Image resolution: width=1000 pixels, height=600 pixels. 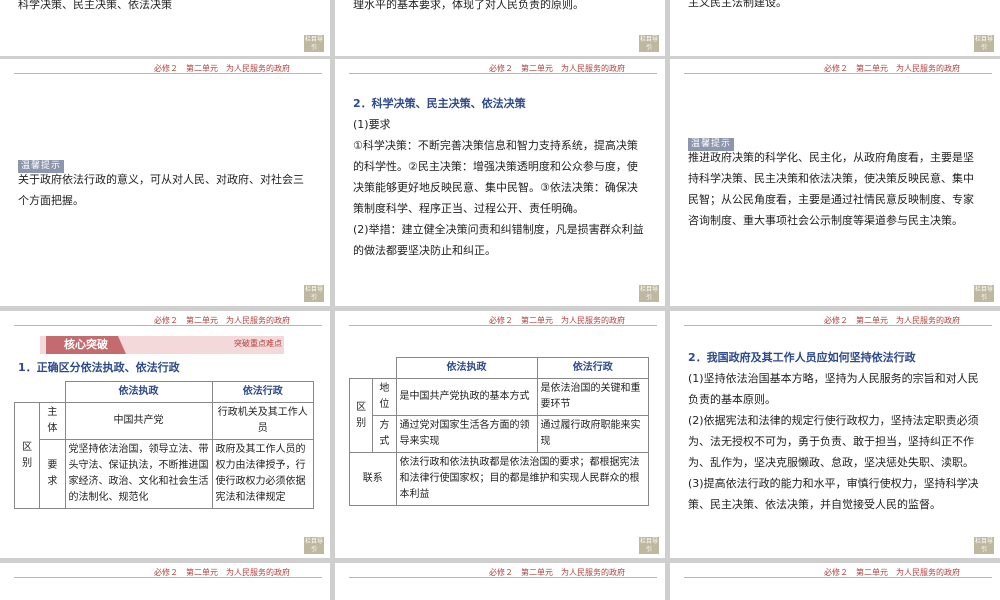 What do you see at coordinates (262, 421) in the screenshot?
I see `table-cell: 行政机关及其工作人员` at bounding box center [262, 421].